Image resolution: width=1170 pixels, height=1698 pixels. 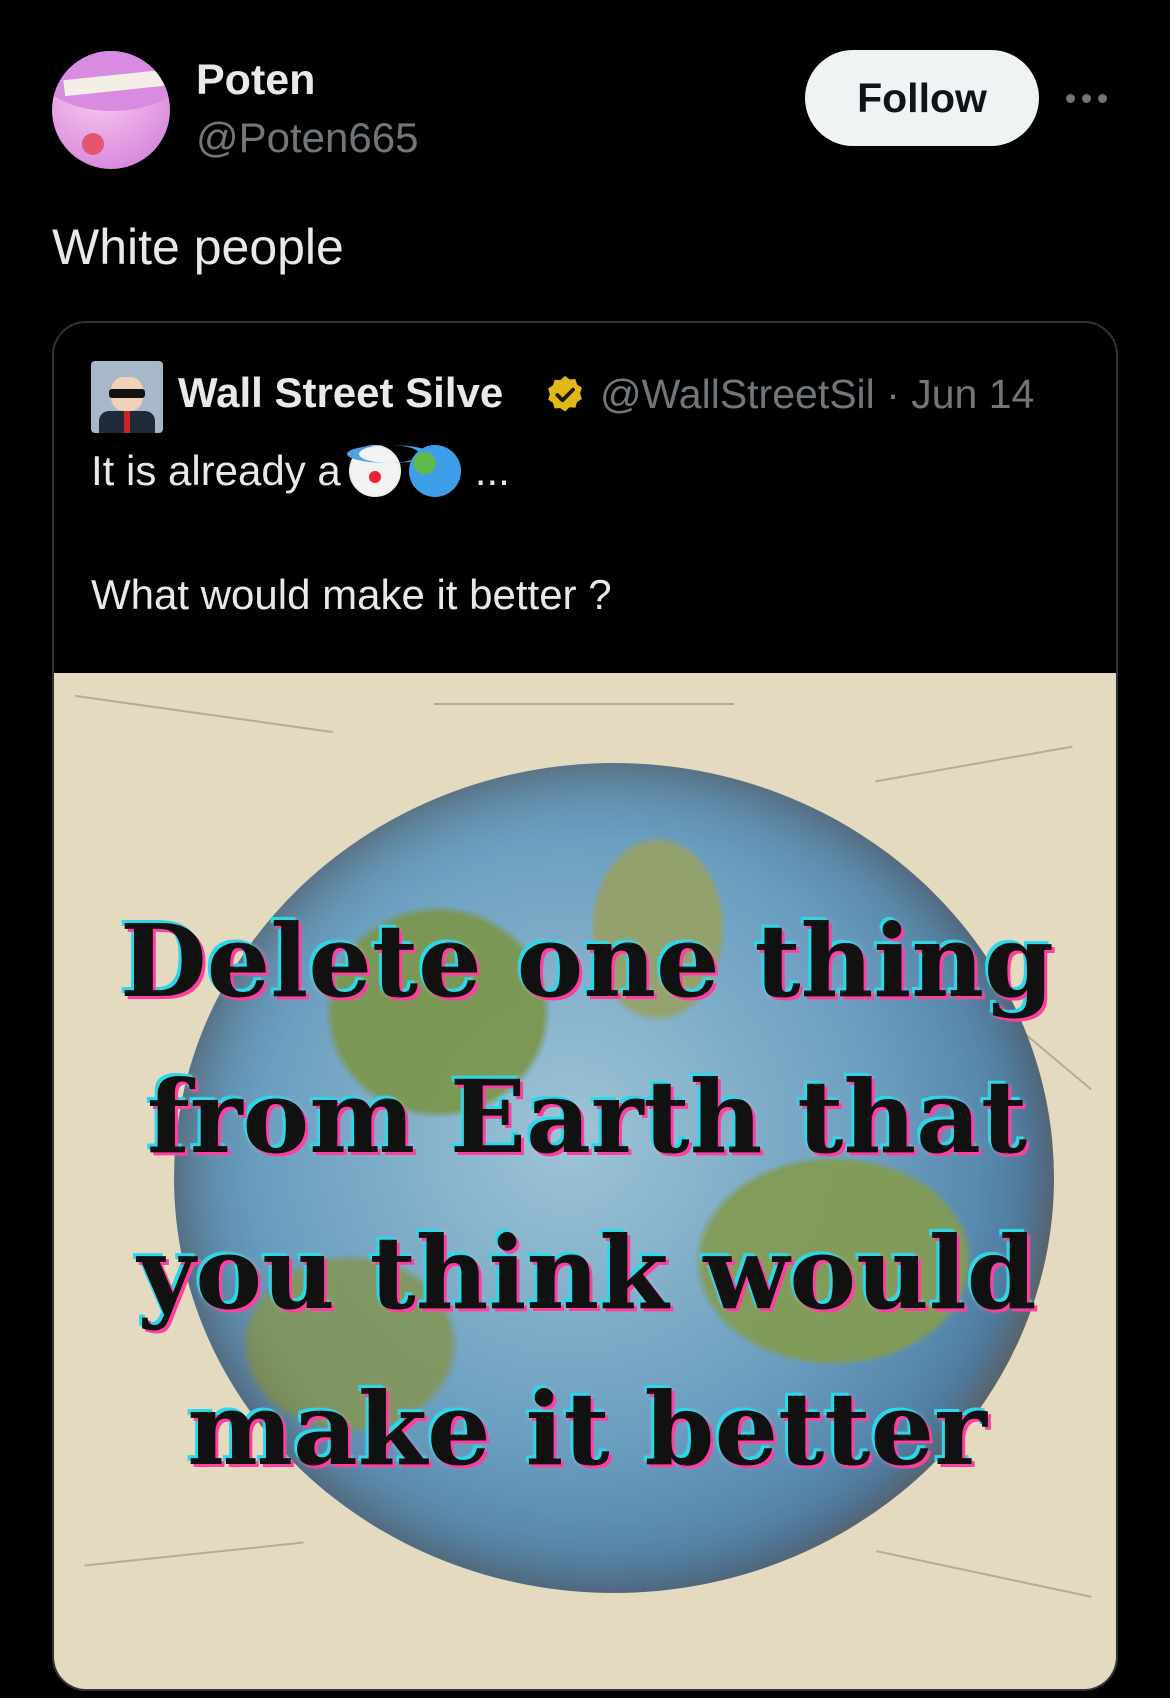 I want to click on quoted-text-line1-words: It is already a, so click(x=216, y=470).